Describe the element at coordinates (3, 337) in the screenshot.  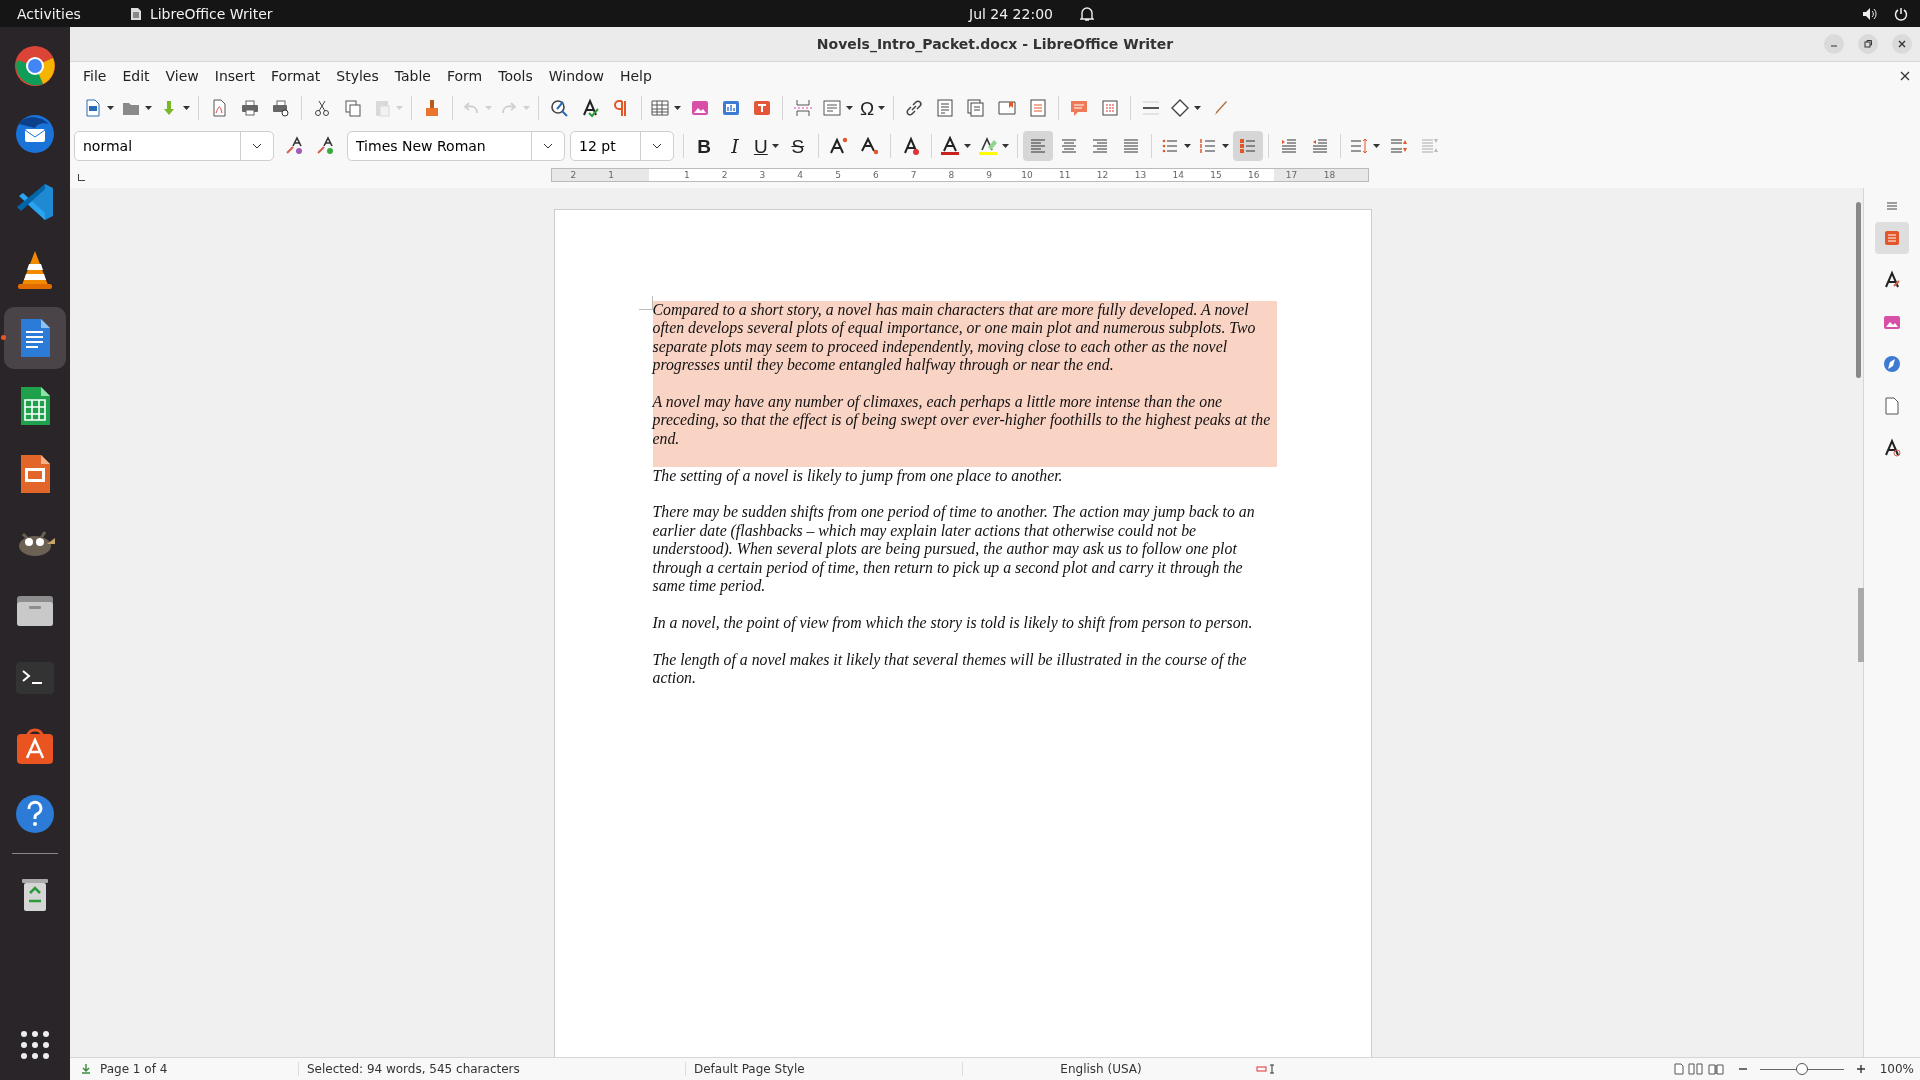
I see `running-indicator` at that location.